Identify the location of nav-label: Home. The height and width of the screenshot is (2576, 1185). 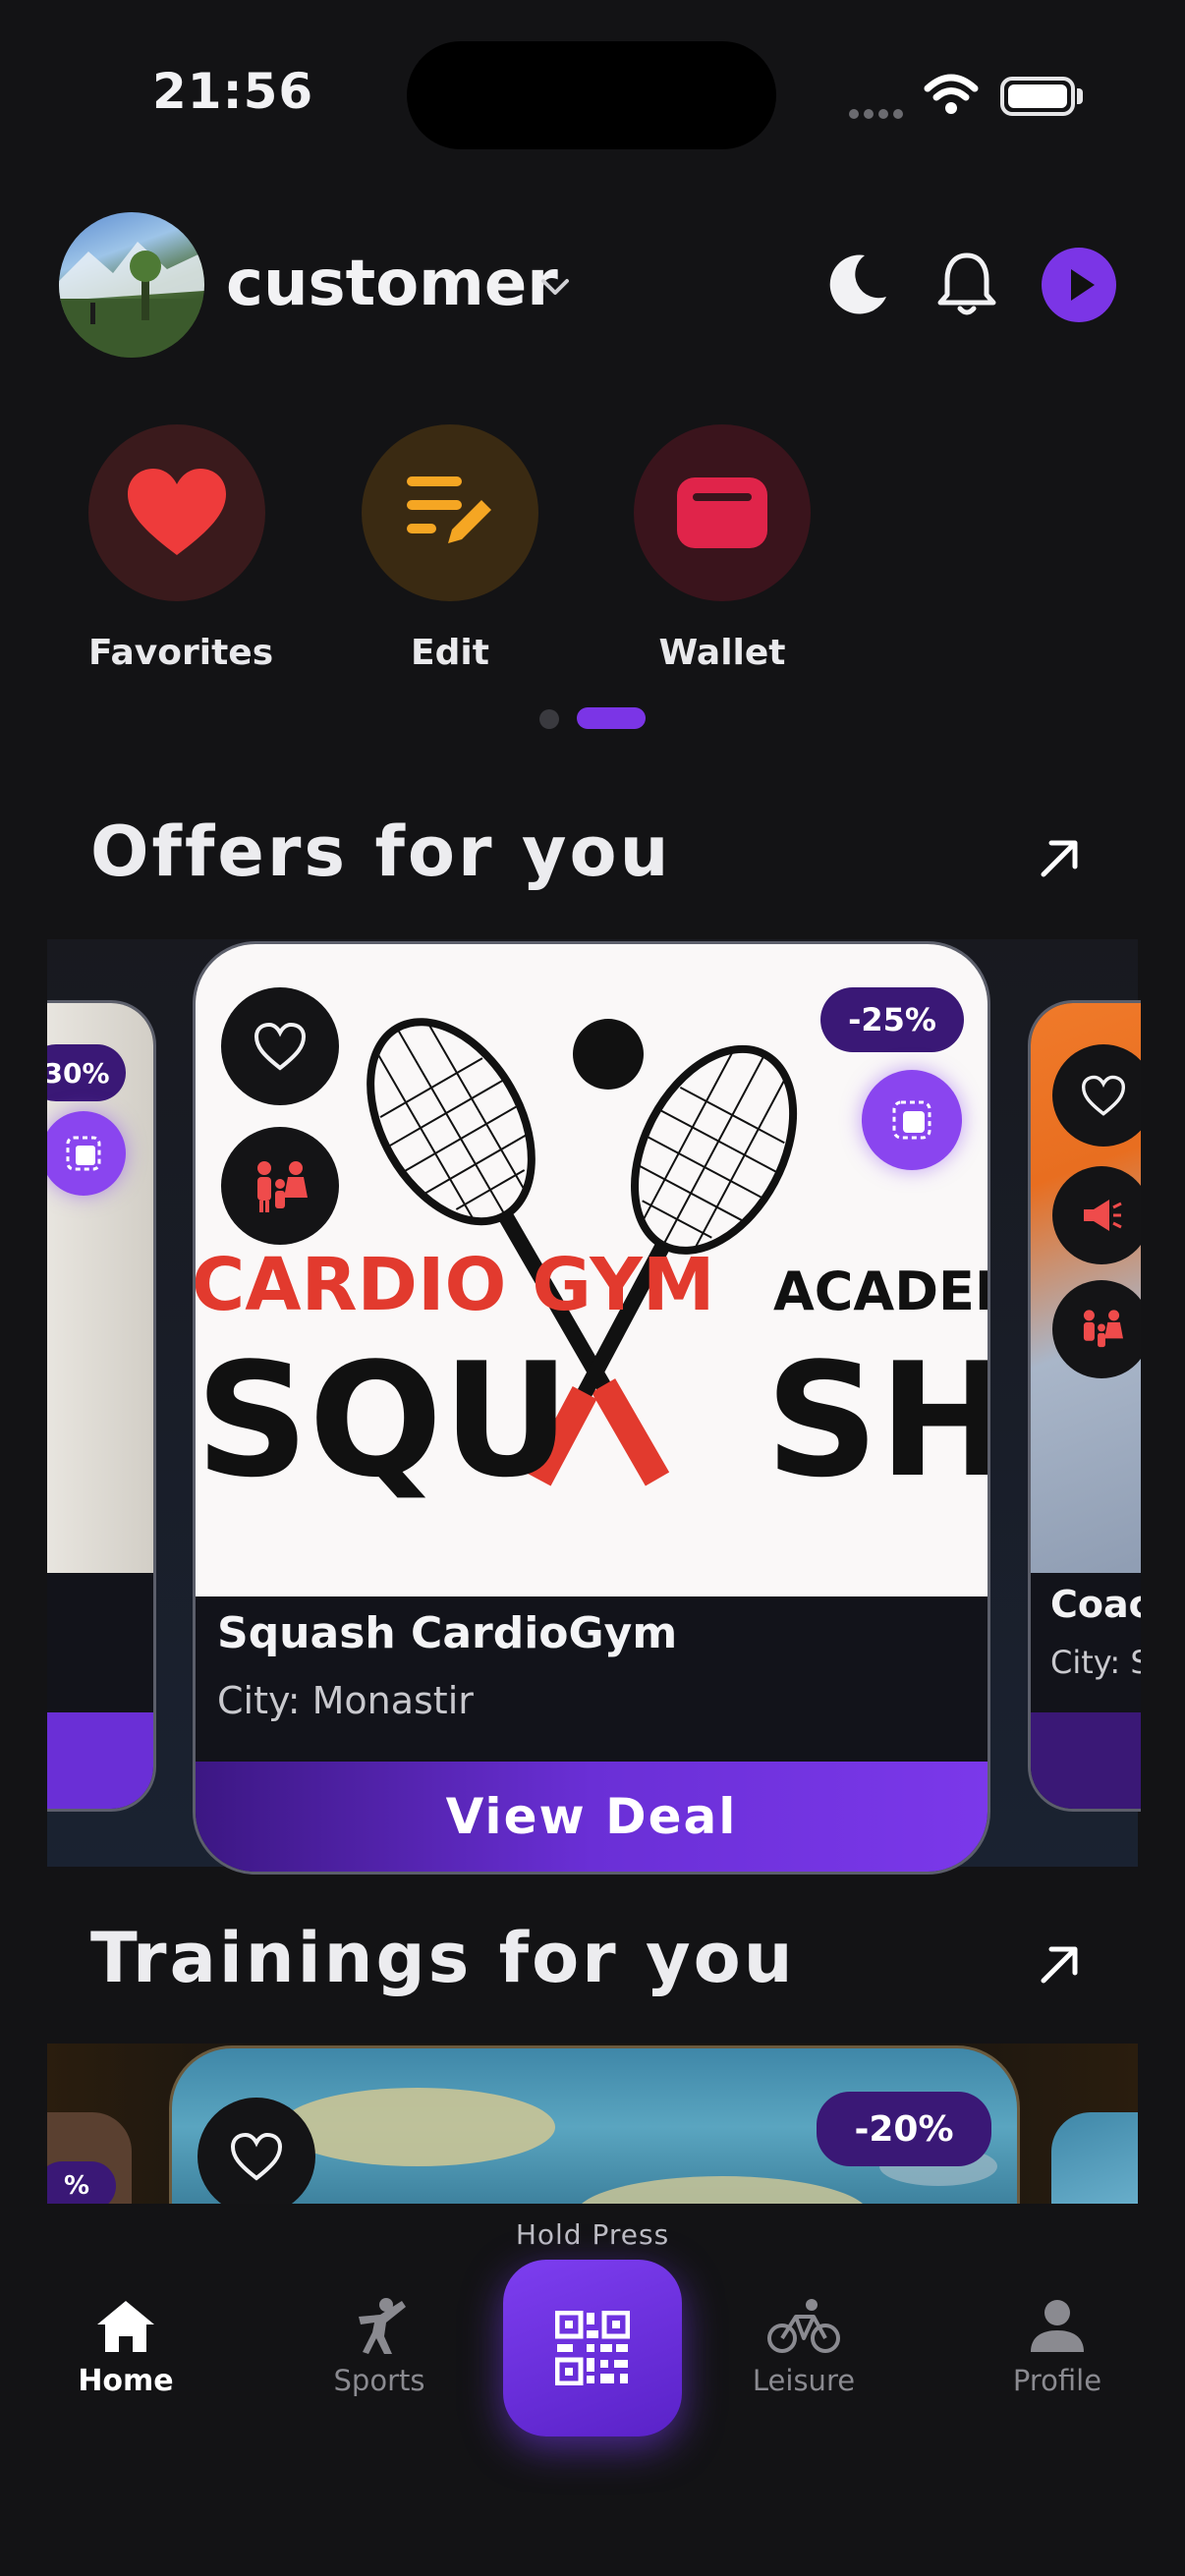
(126, 2381).